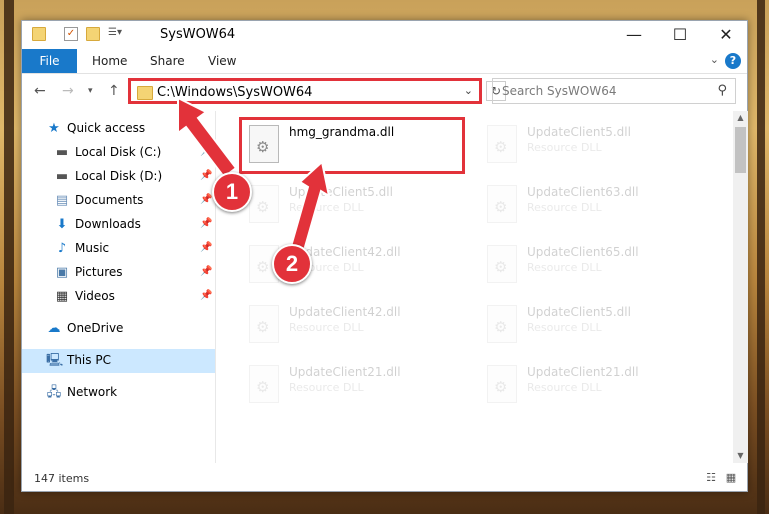  I want to click on tab-home: Home, so click(109, 61).